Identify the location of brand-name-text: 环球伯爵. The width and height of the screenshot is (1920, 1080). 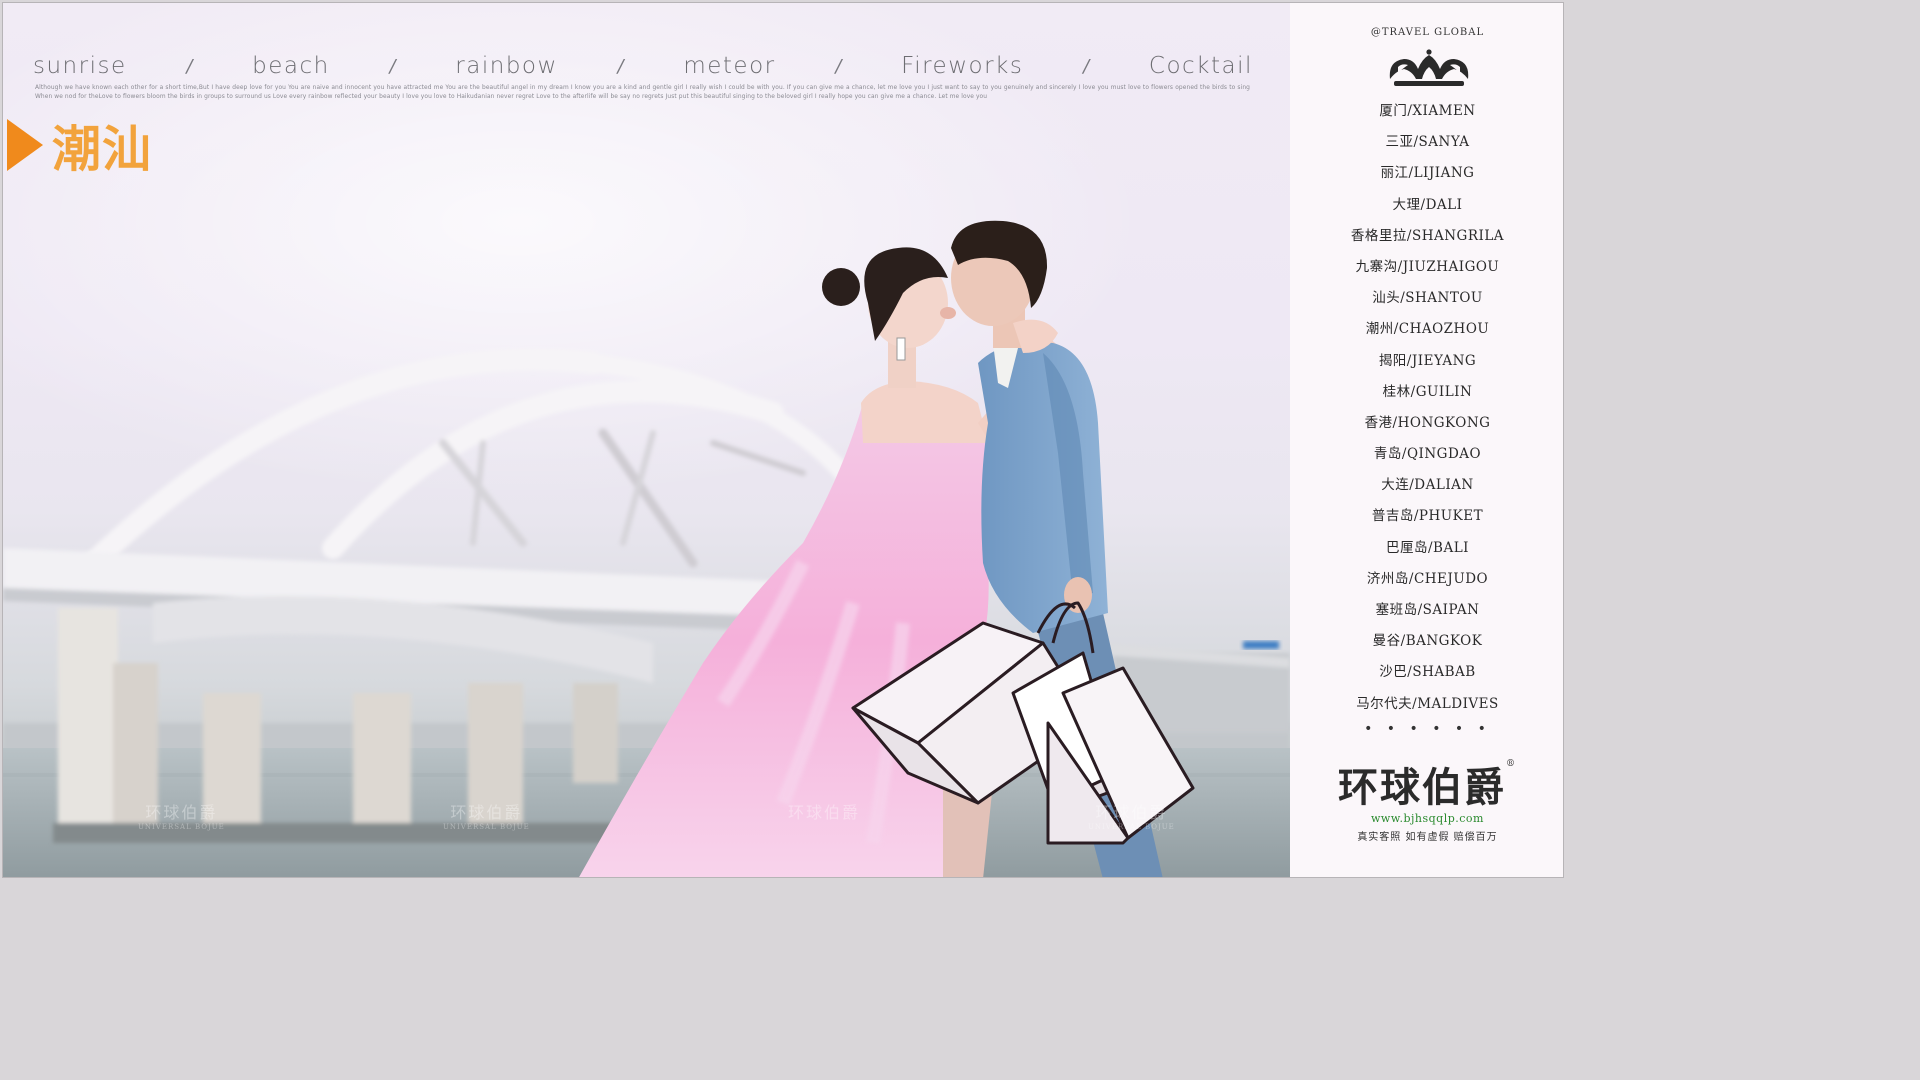
(1422, 787).